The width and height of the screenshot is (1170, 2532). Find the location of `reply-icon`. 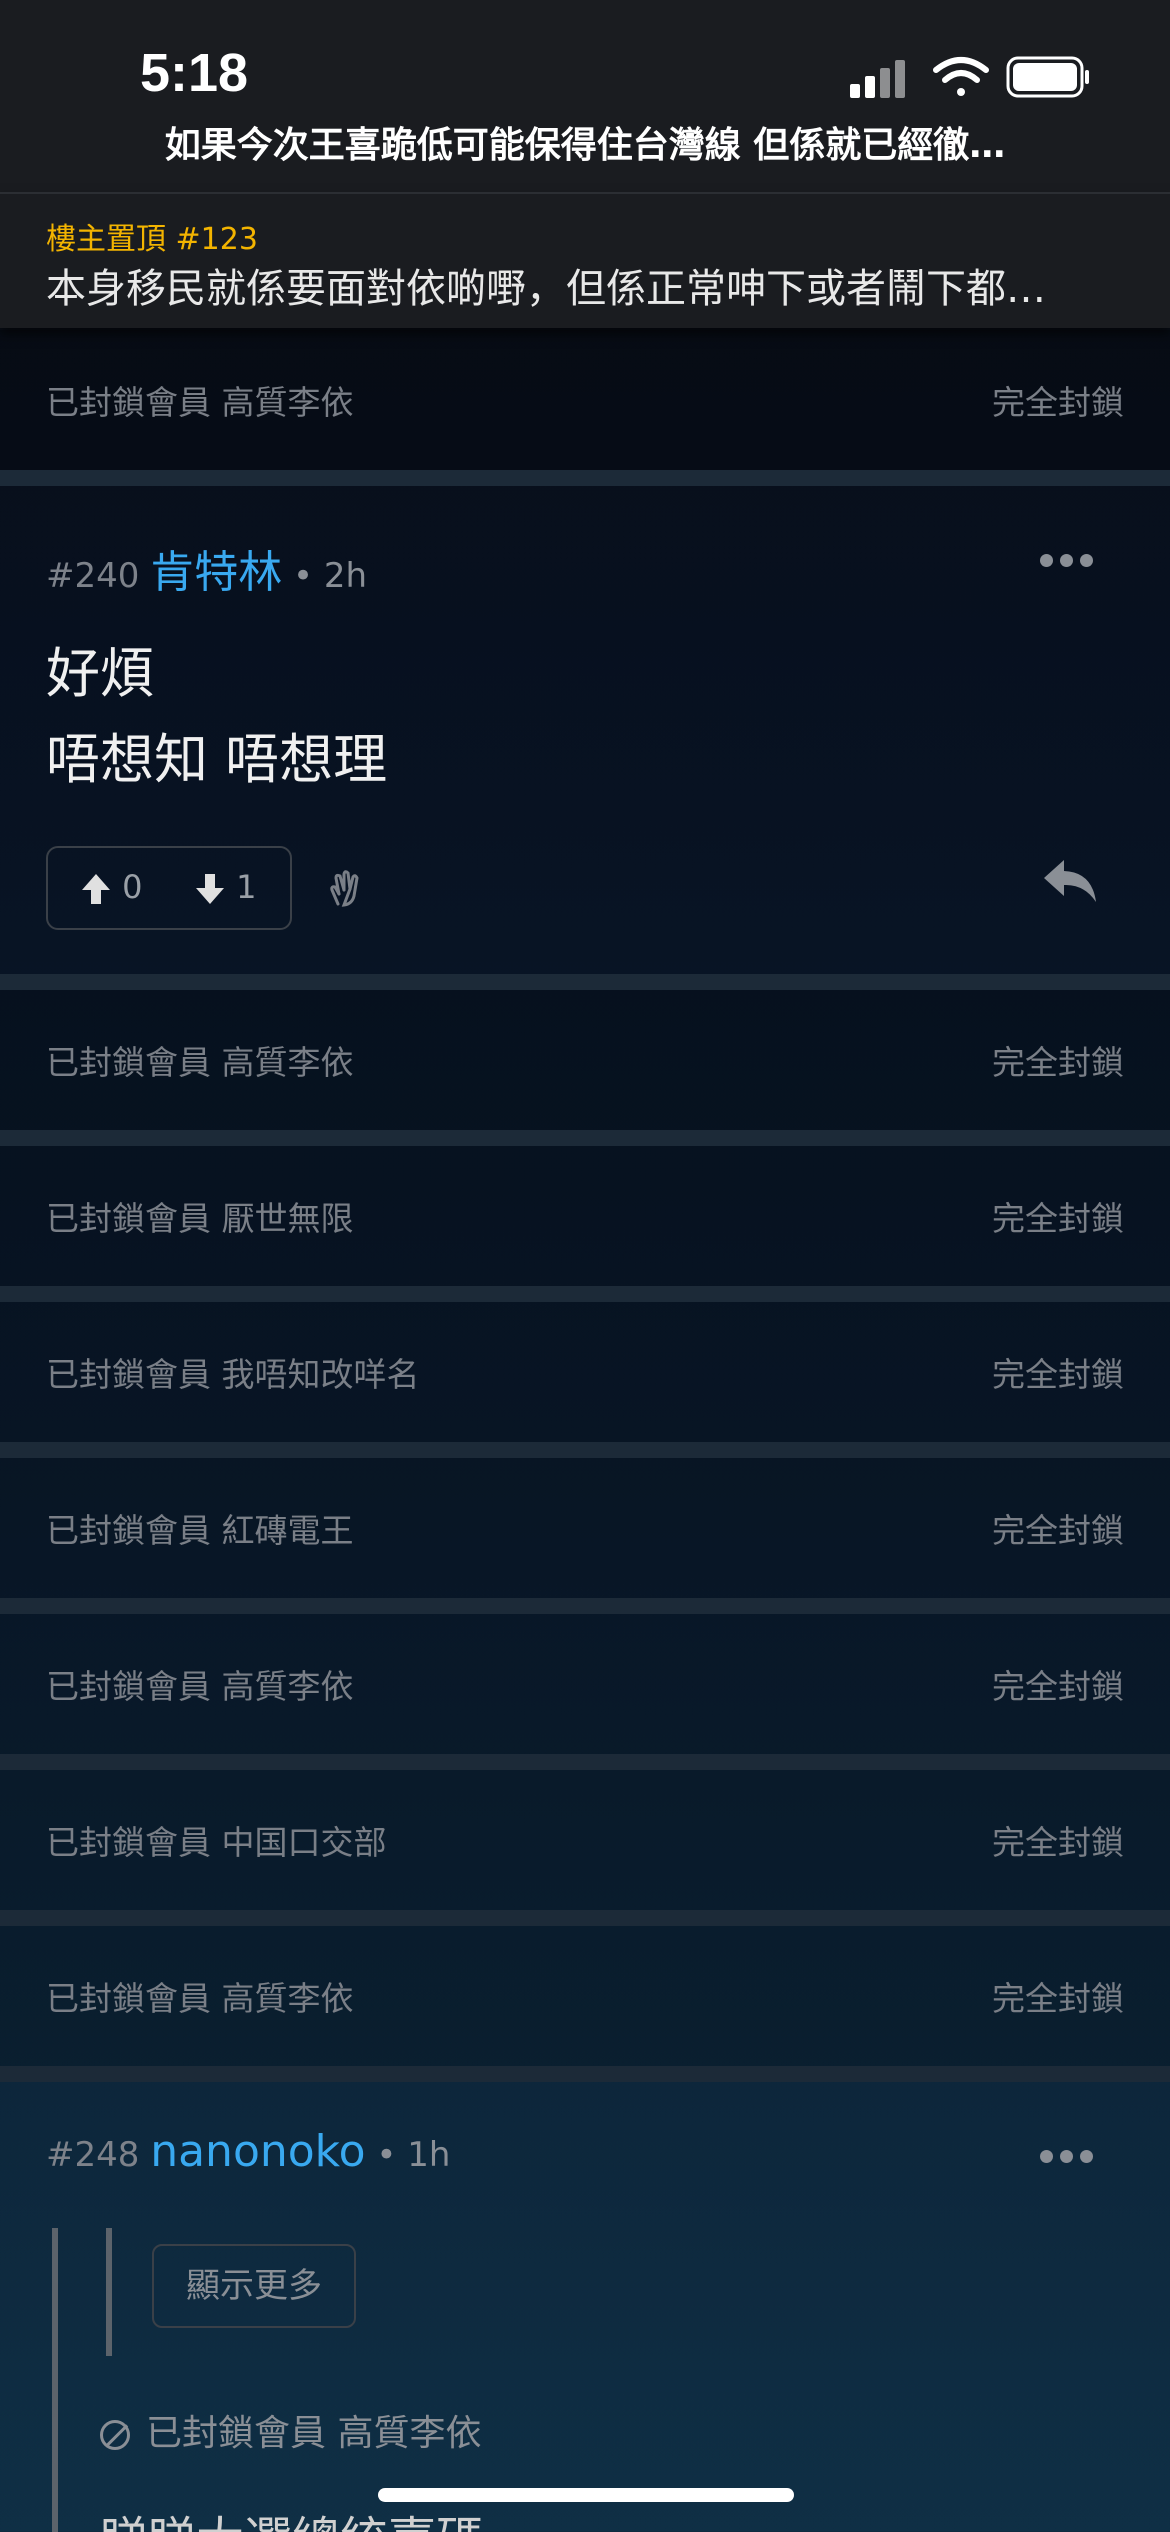

reply-icon is located at coordinates (1070, 881).